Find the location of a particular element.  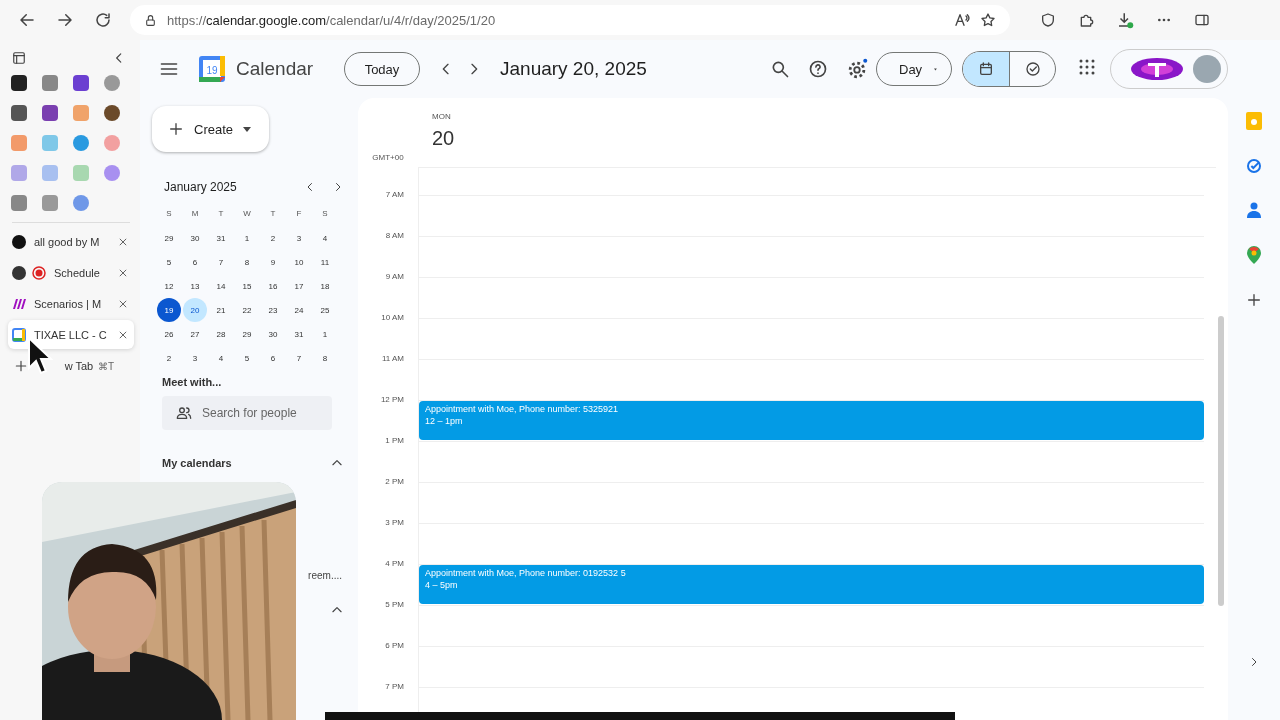

section-title: My calendars is located at coordinates (197, 463).